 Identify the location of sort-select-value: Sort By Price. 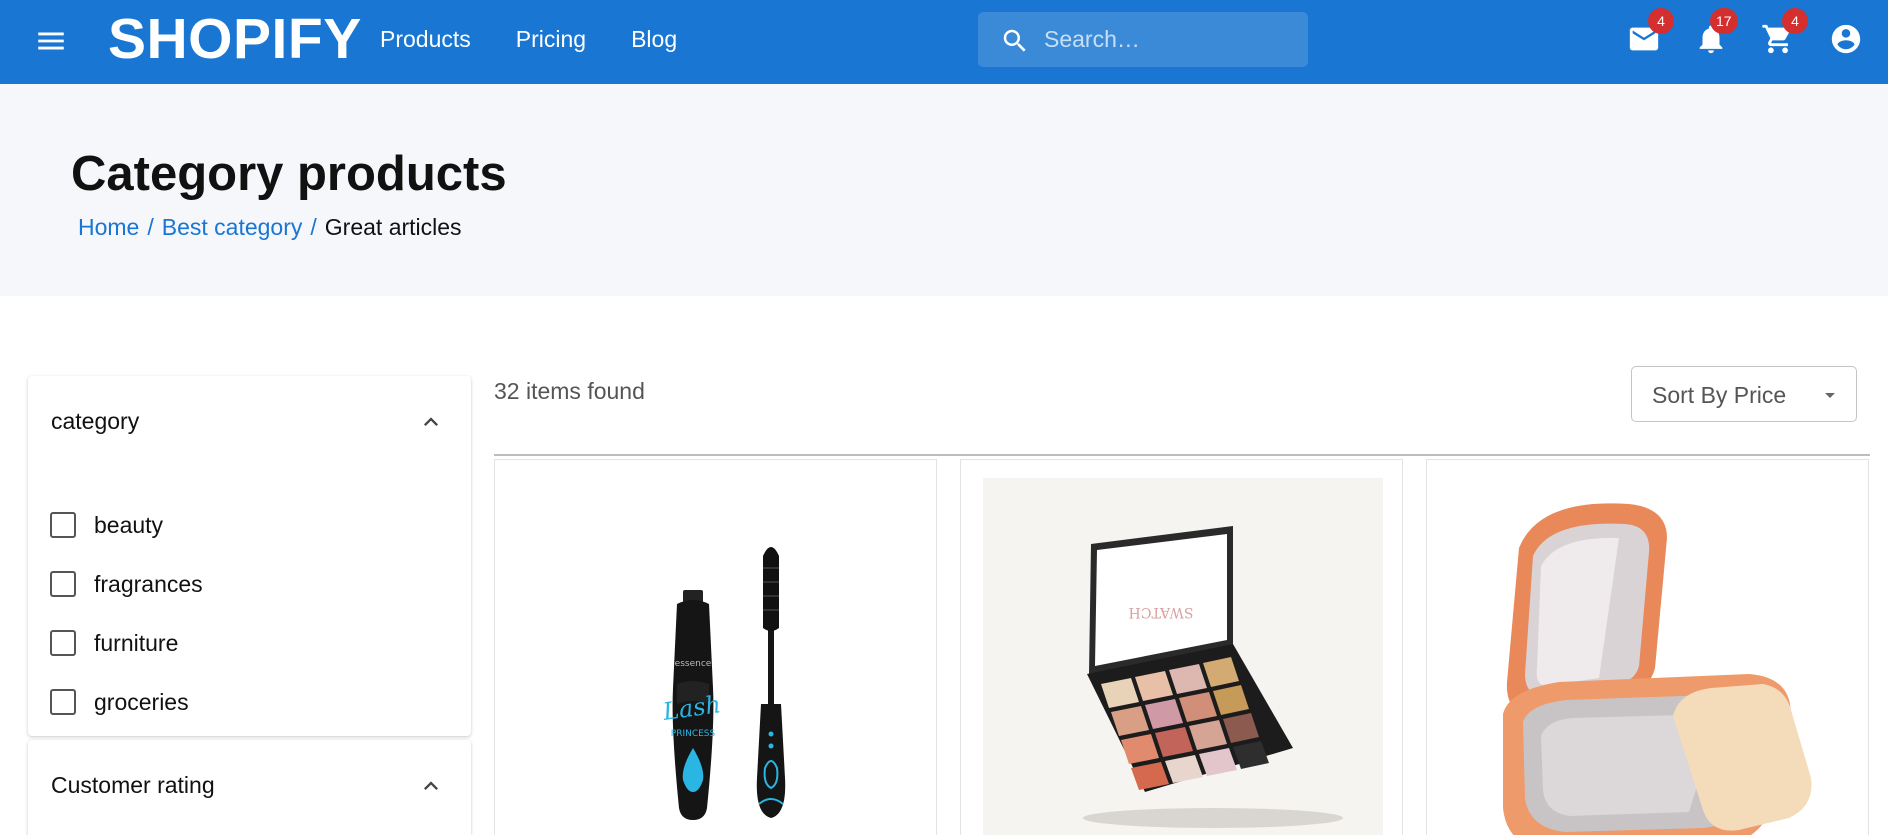
(1719, 395).